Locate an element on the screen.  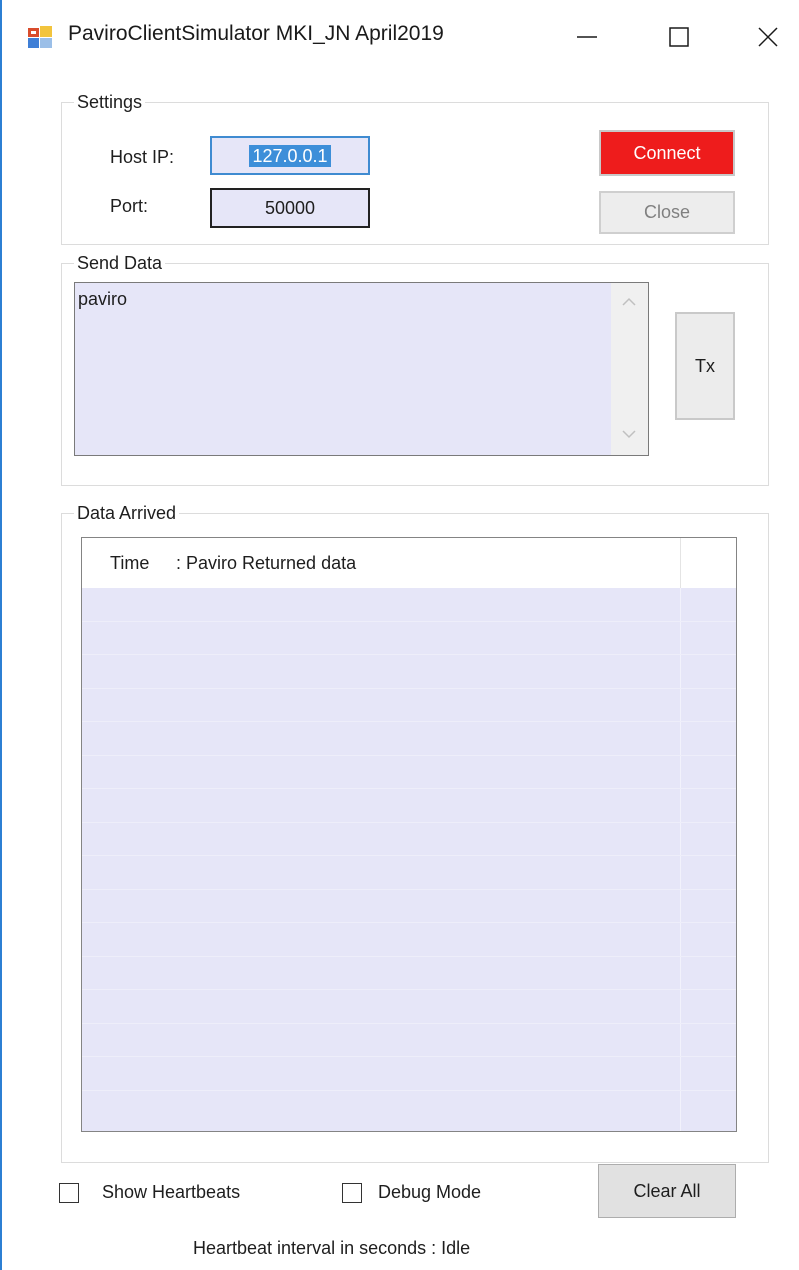
maximize-icon is located at coordinates (679, 37).